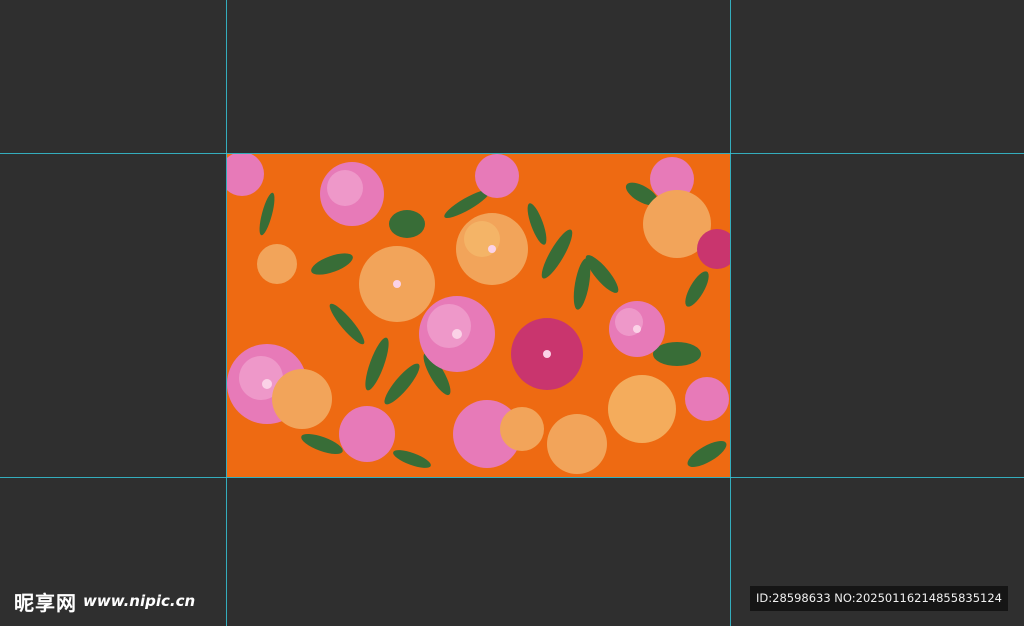  I want to click on nipic-watermark-logo: 昵享网 www.nipic.cn, so click(104, 601).